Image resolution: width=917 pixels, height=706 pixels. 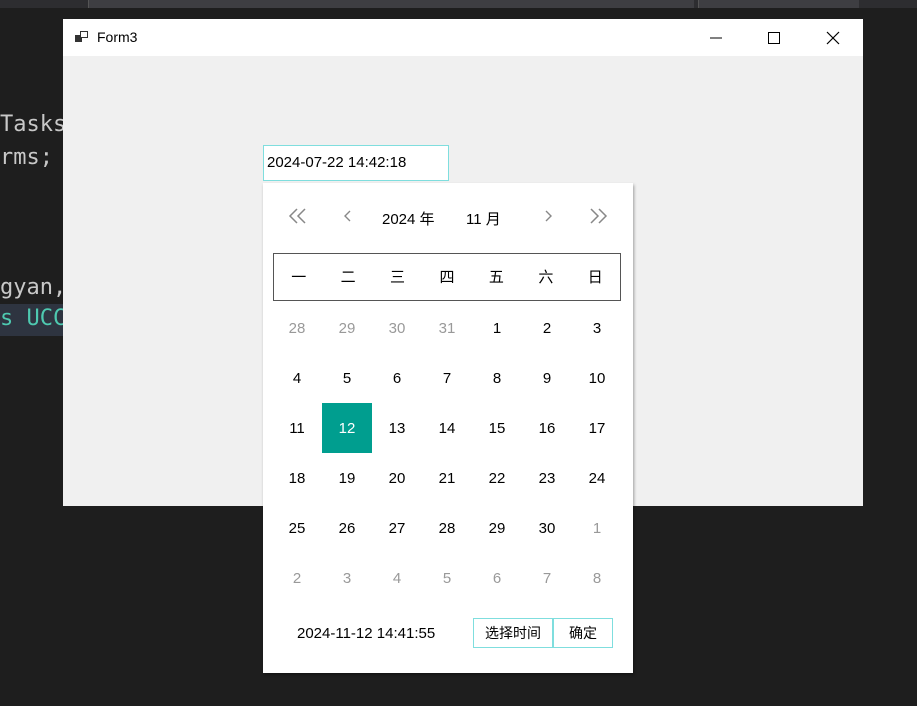 I want to click on day-cell: 21, so click(x=447, y=478).